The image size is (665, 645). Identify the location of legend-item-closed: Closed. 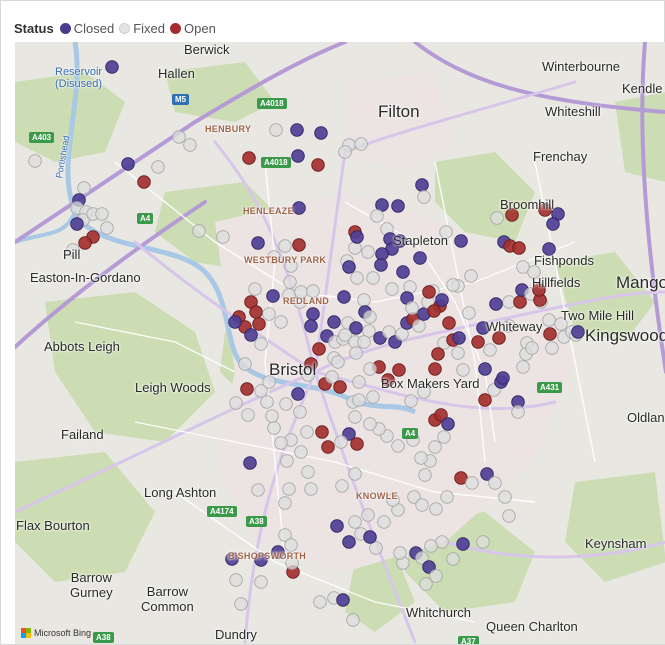
(86, 28).